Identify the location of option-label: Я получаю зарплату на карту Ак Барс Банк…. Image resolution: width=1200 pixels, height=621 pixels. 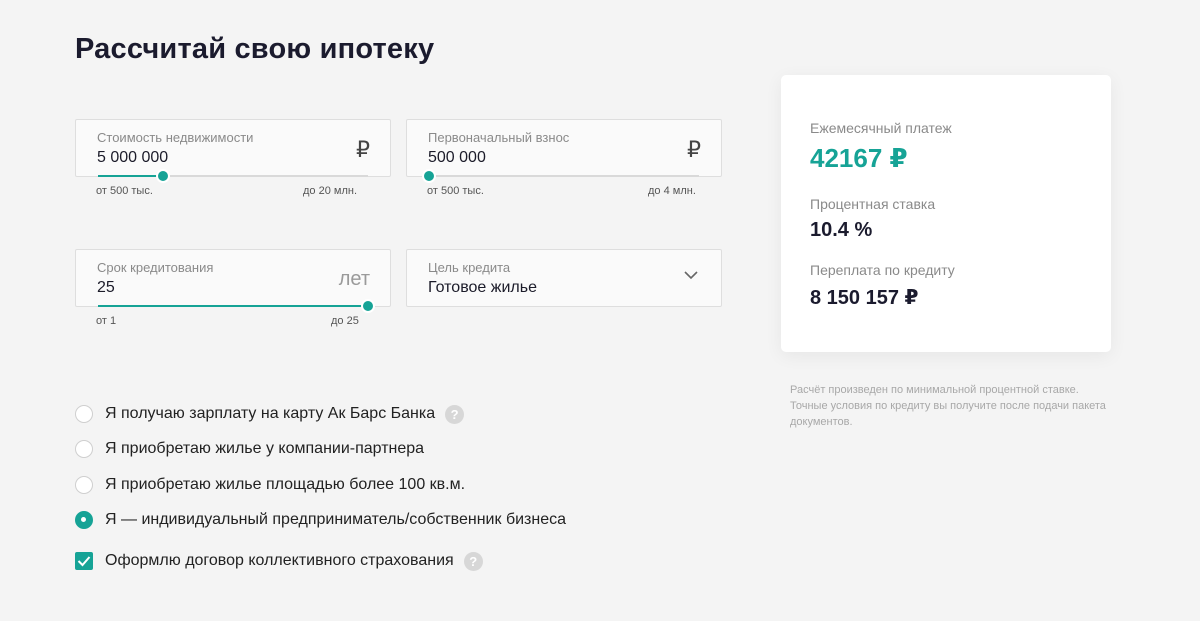
(270, 413).